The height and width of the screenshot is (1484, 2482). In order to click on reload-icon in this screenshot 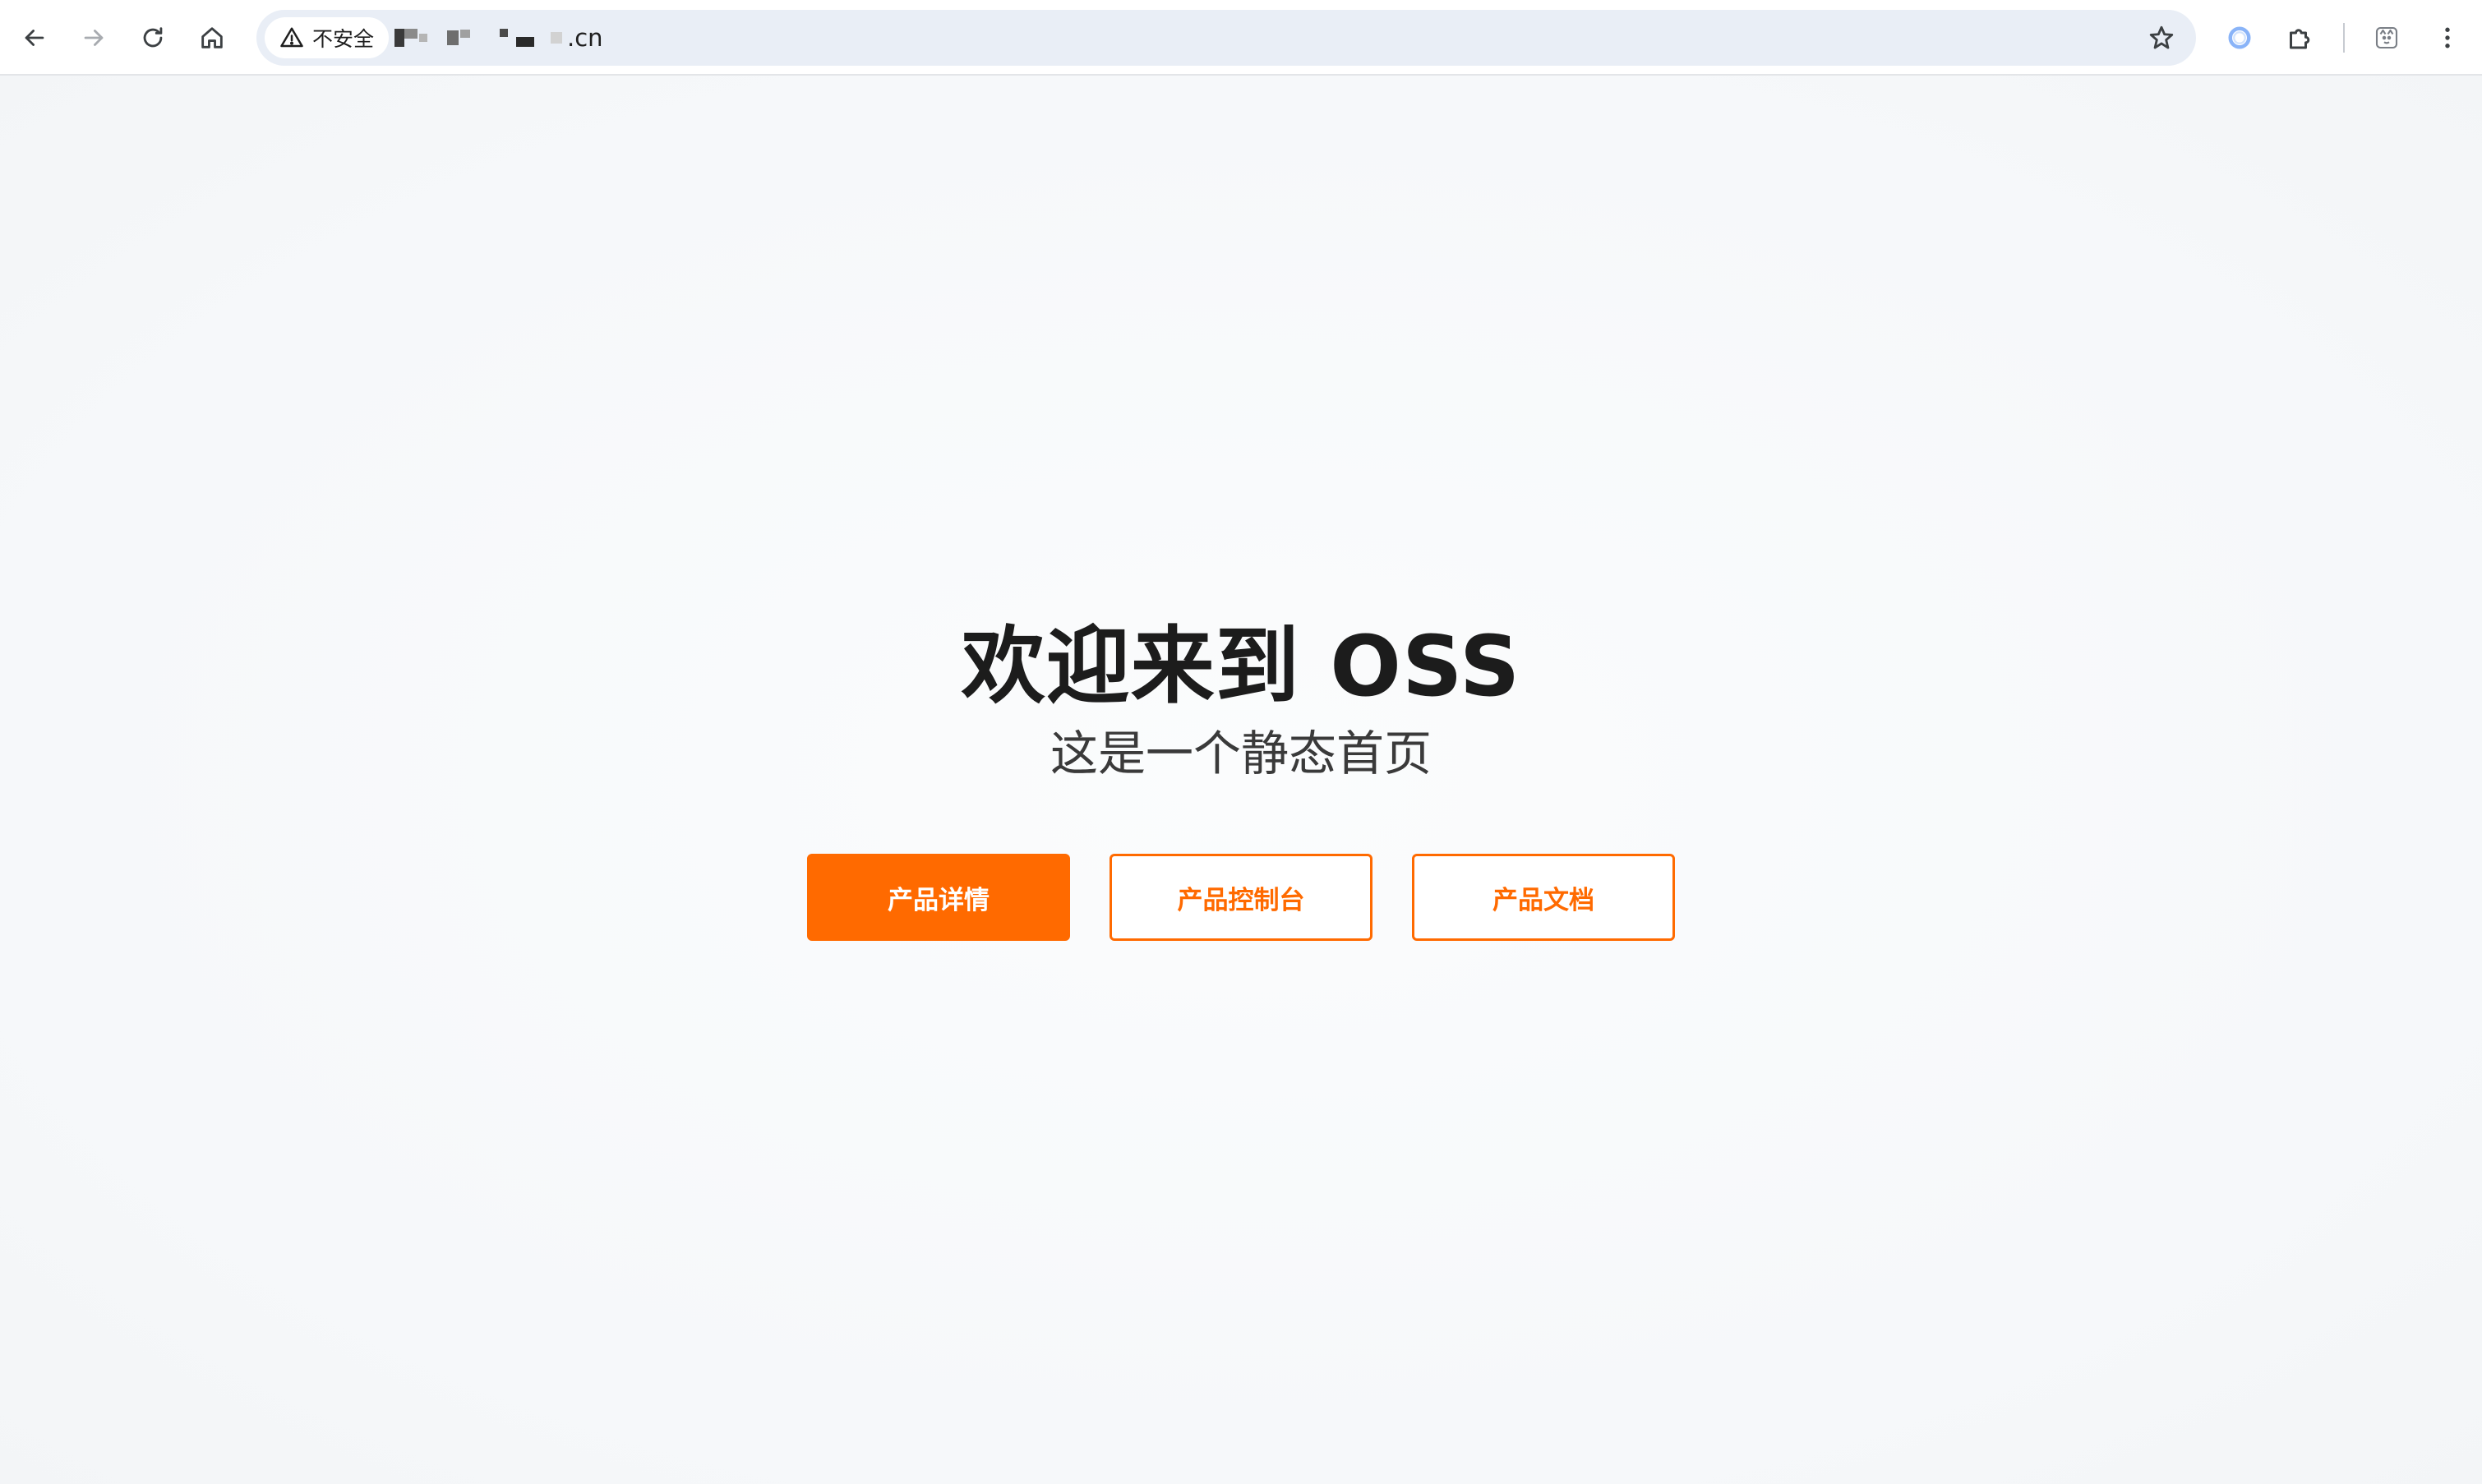, I will do `click(153, 38)`.